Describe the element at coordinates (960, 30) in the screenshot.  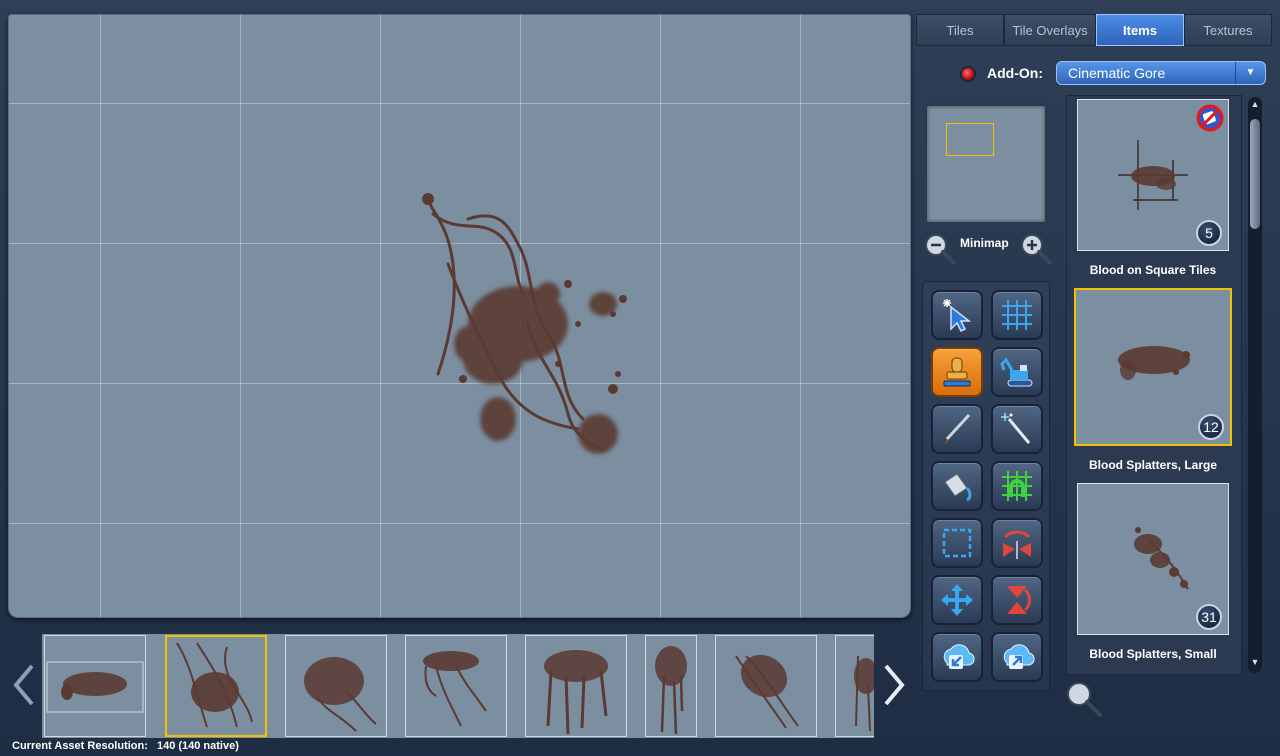
I see `tab-tiles: Tiles` at that location.